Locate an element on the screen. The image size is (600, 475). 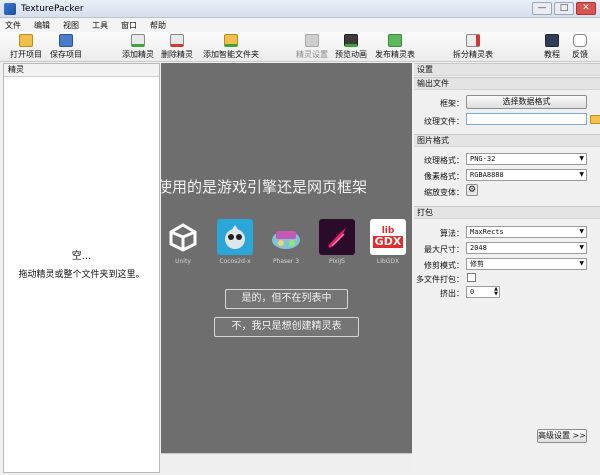
framework-label: 框架： is located at coordinates (452, 103).